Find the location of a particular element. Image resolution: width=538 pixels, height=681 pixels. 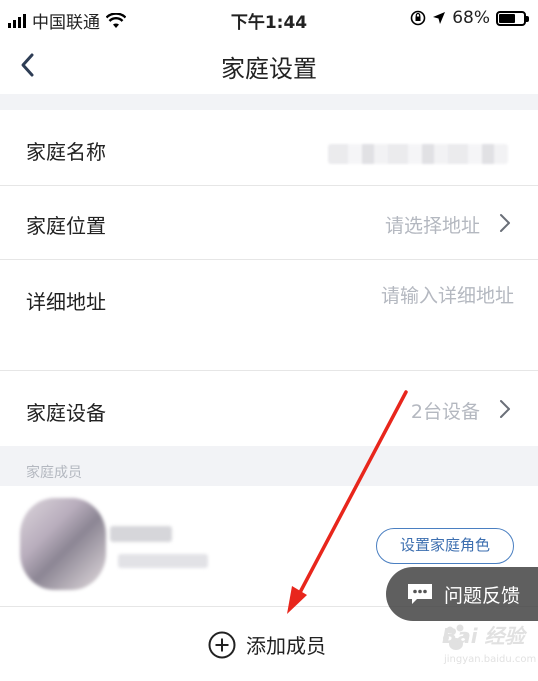

battery-icon is located at coordinates (512, 18).